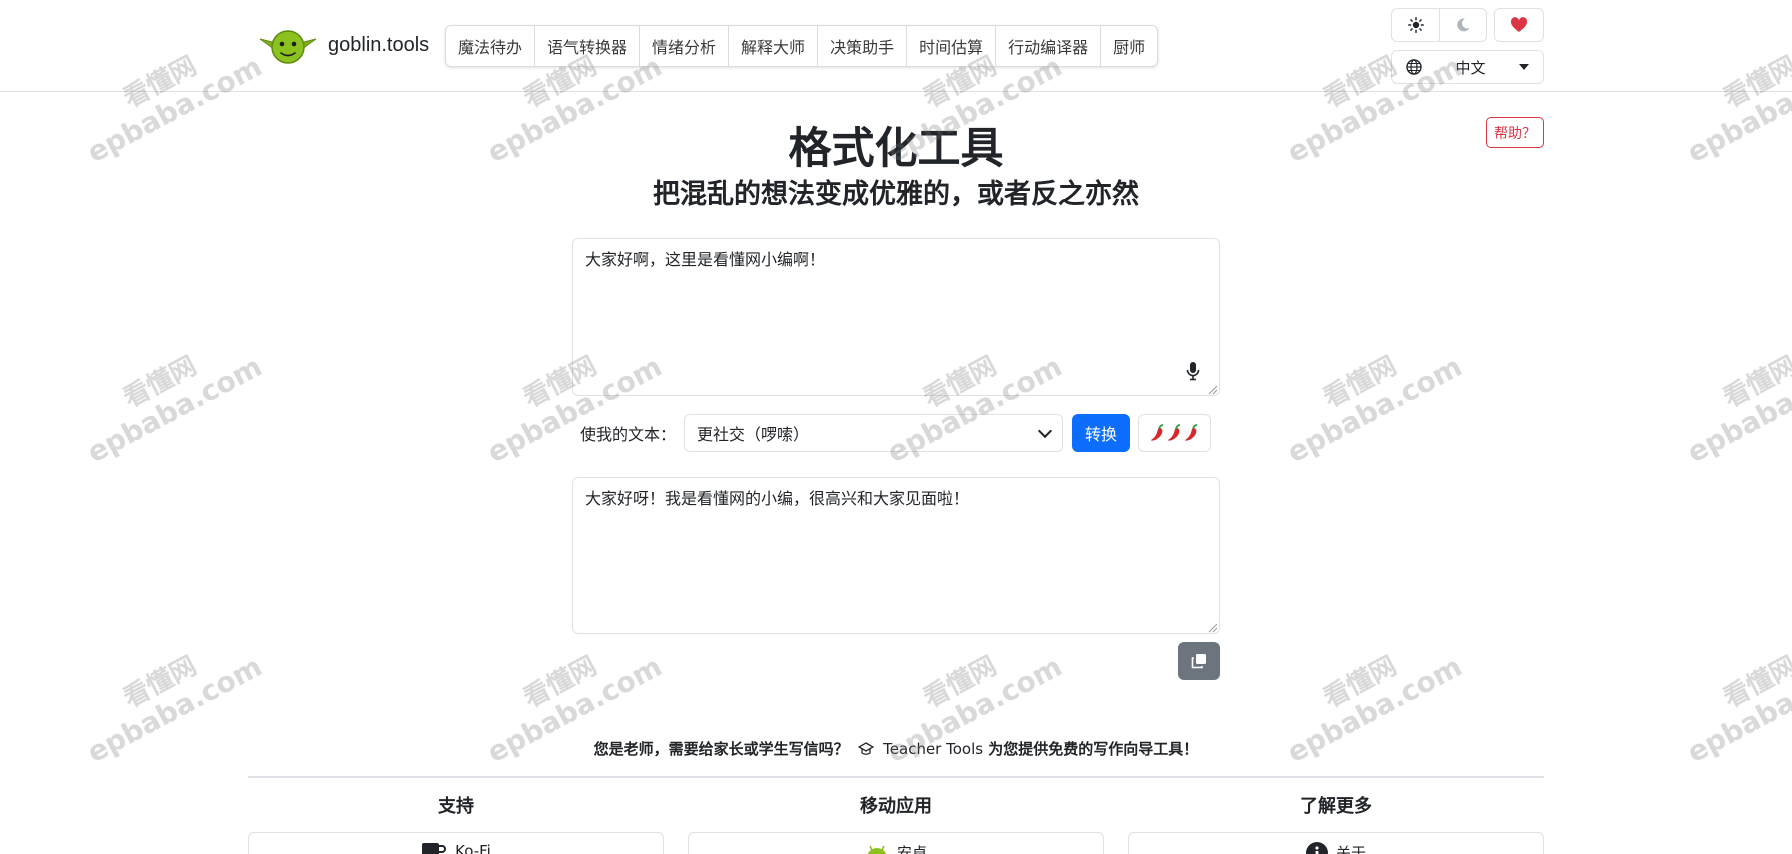 The width and height of the screenshot is (1792, 854). I want to click on kofi-label: Ko-Fi, so click(473, 848).